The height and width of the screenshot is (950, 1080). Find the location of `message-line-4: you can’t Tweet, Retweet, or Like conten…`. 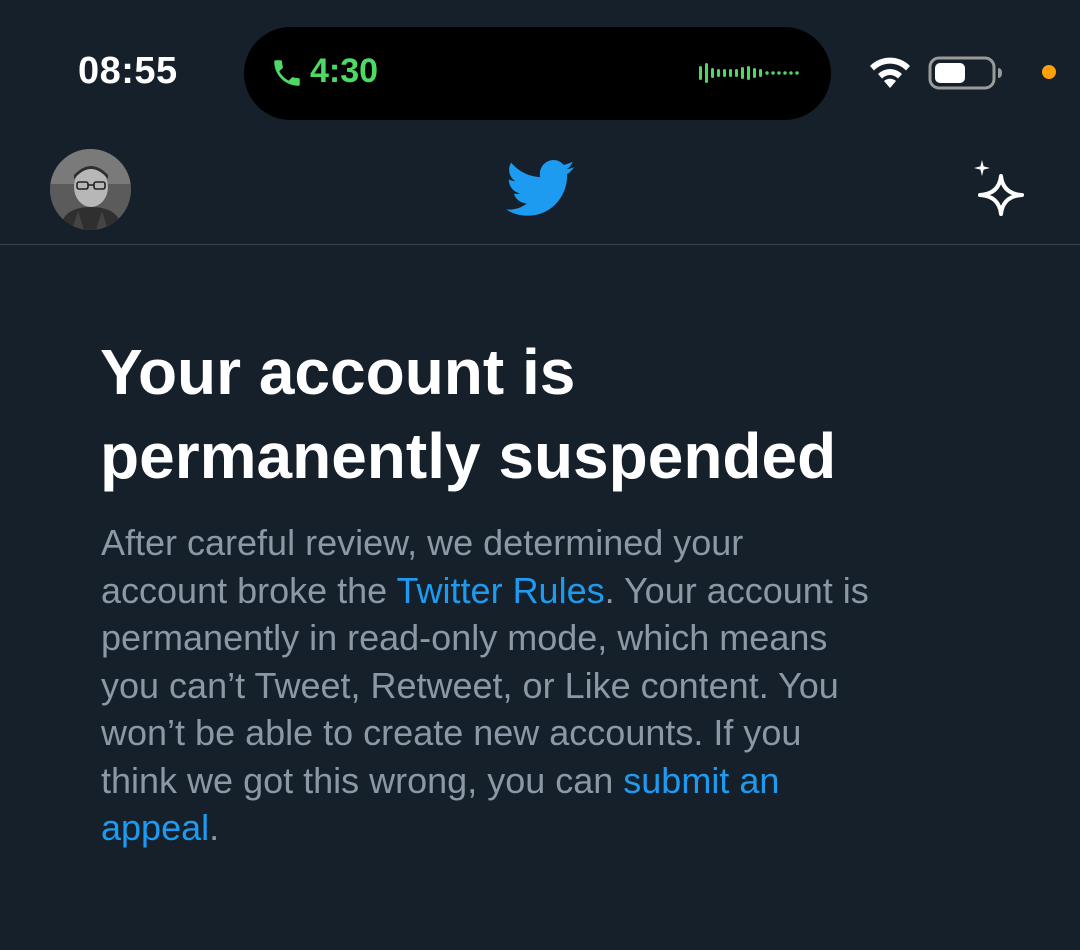

message-line-4: you can’t Tweet, Retweet, or Like conten… is located at coordinates (470, 685).